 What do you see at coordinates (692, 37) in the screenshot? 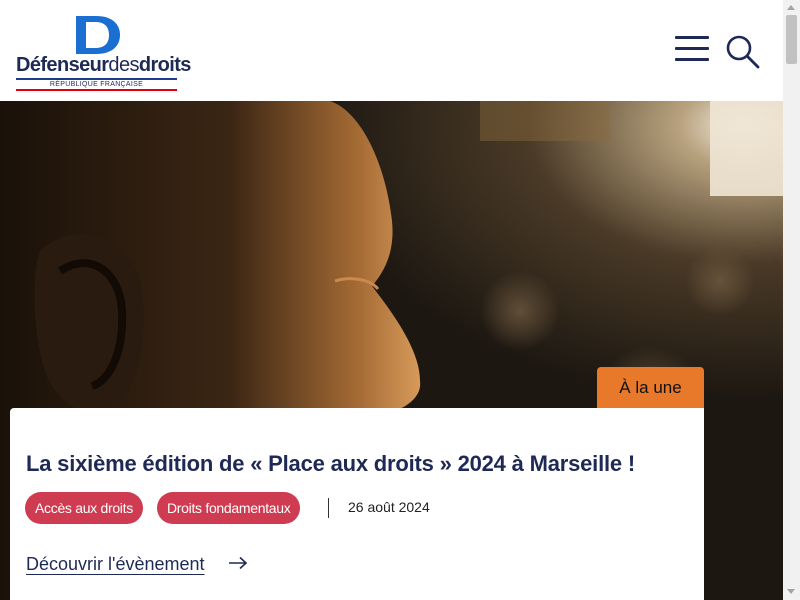
I see `hamburger-menu-icon` at bounding box center [692, 37].